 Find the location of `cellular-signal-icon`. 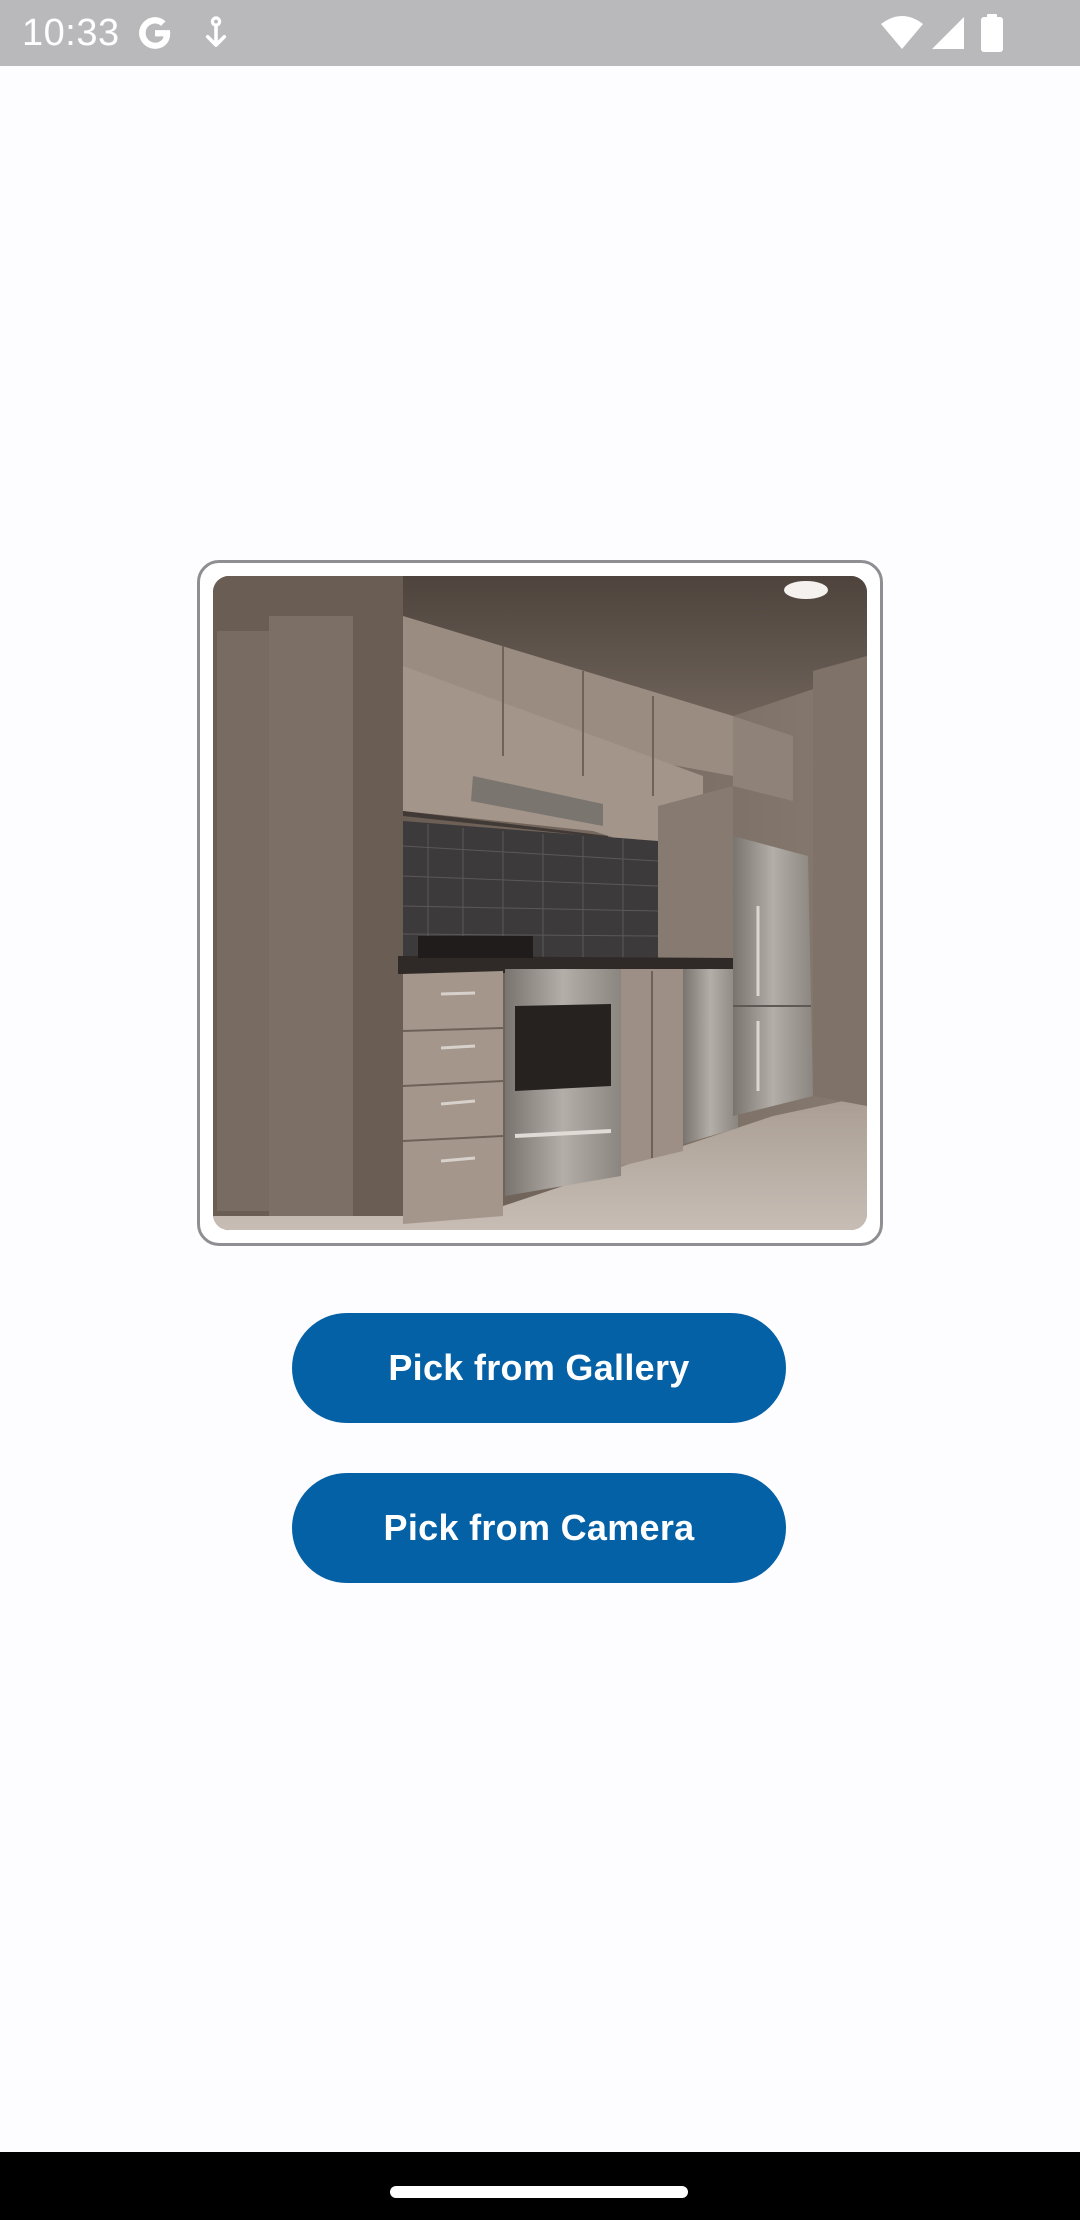

cellular-signal-icon is located at coordinates (948, 33).